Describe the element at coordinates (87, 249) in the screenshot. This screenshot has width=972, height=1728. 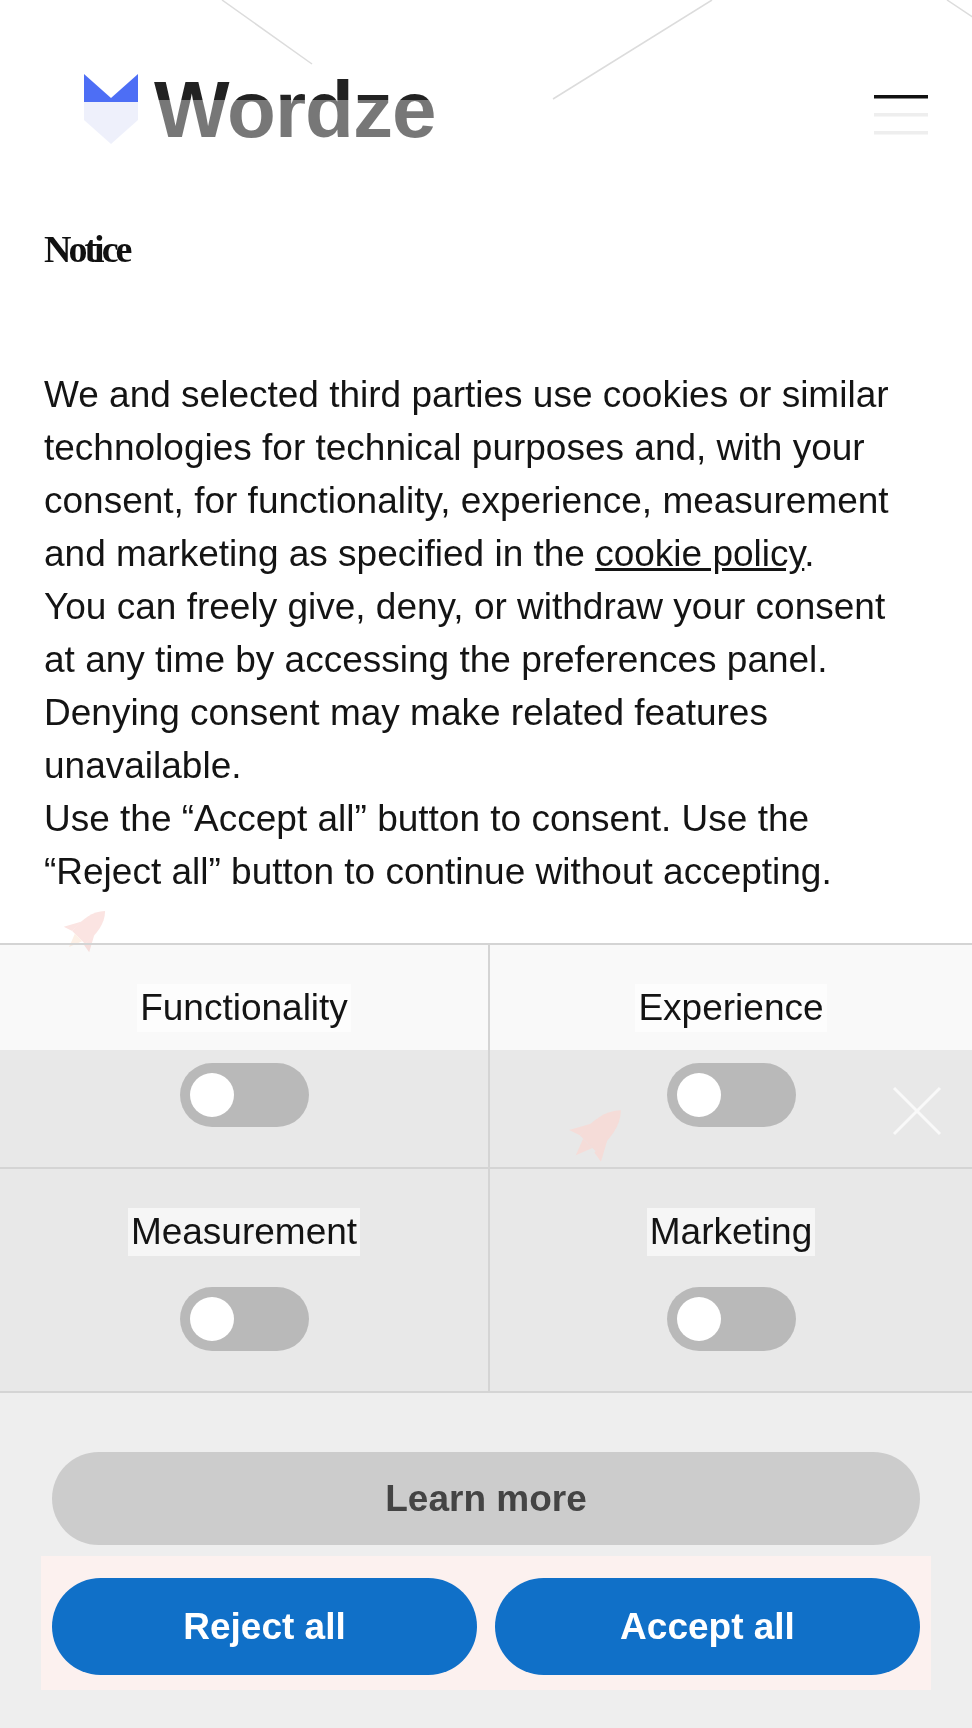
I see `notice-title: Notice` at that location.